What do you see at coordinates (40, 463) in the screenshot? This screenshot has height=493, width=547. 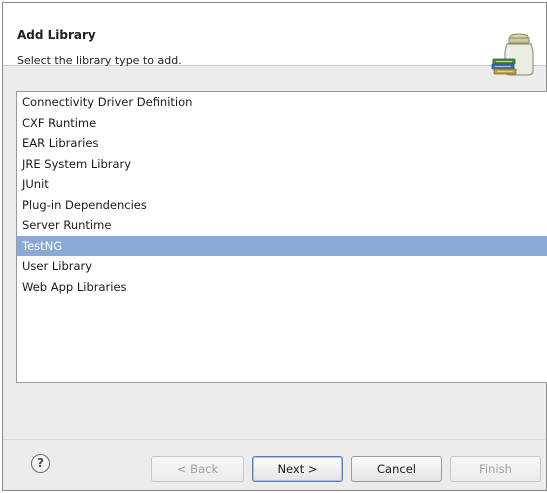 I see `help-icon: ?` at bounding box center [40, 463].